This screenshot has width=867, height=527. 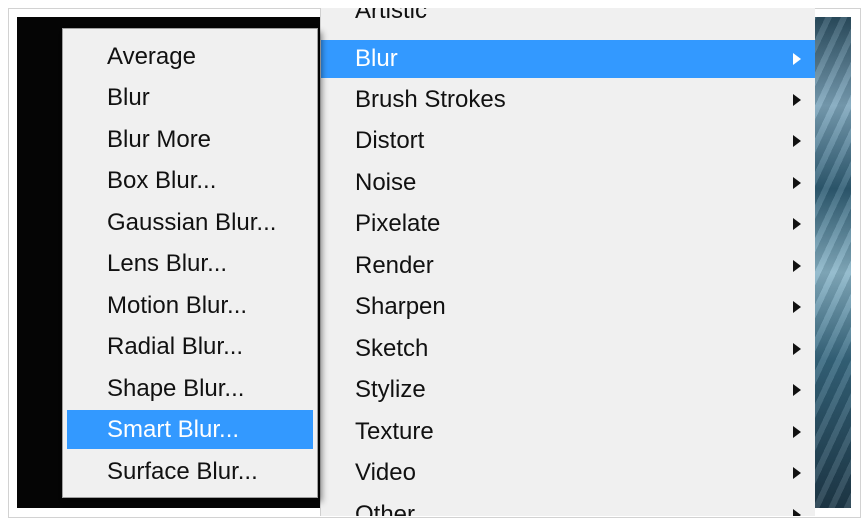 What do you see at coordinates (568, 266) in the screenshot?
I see `menu-item-render: Render` at bounding box center [568, 266].